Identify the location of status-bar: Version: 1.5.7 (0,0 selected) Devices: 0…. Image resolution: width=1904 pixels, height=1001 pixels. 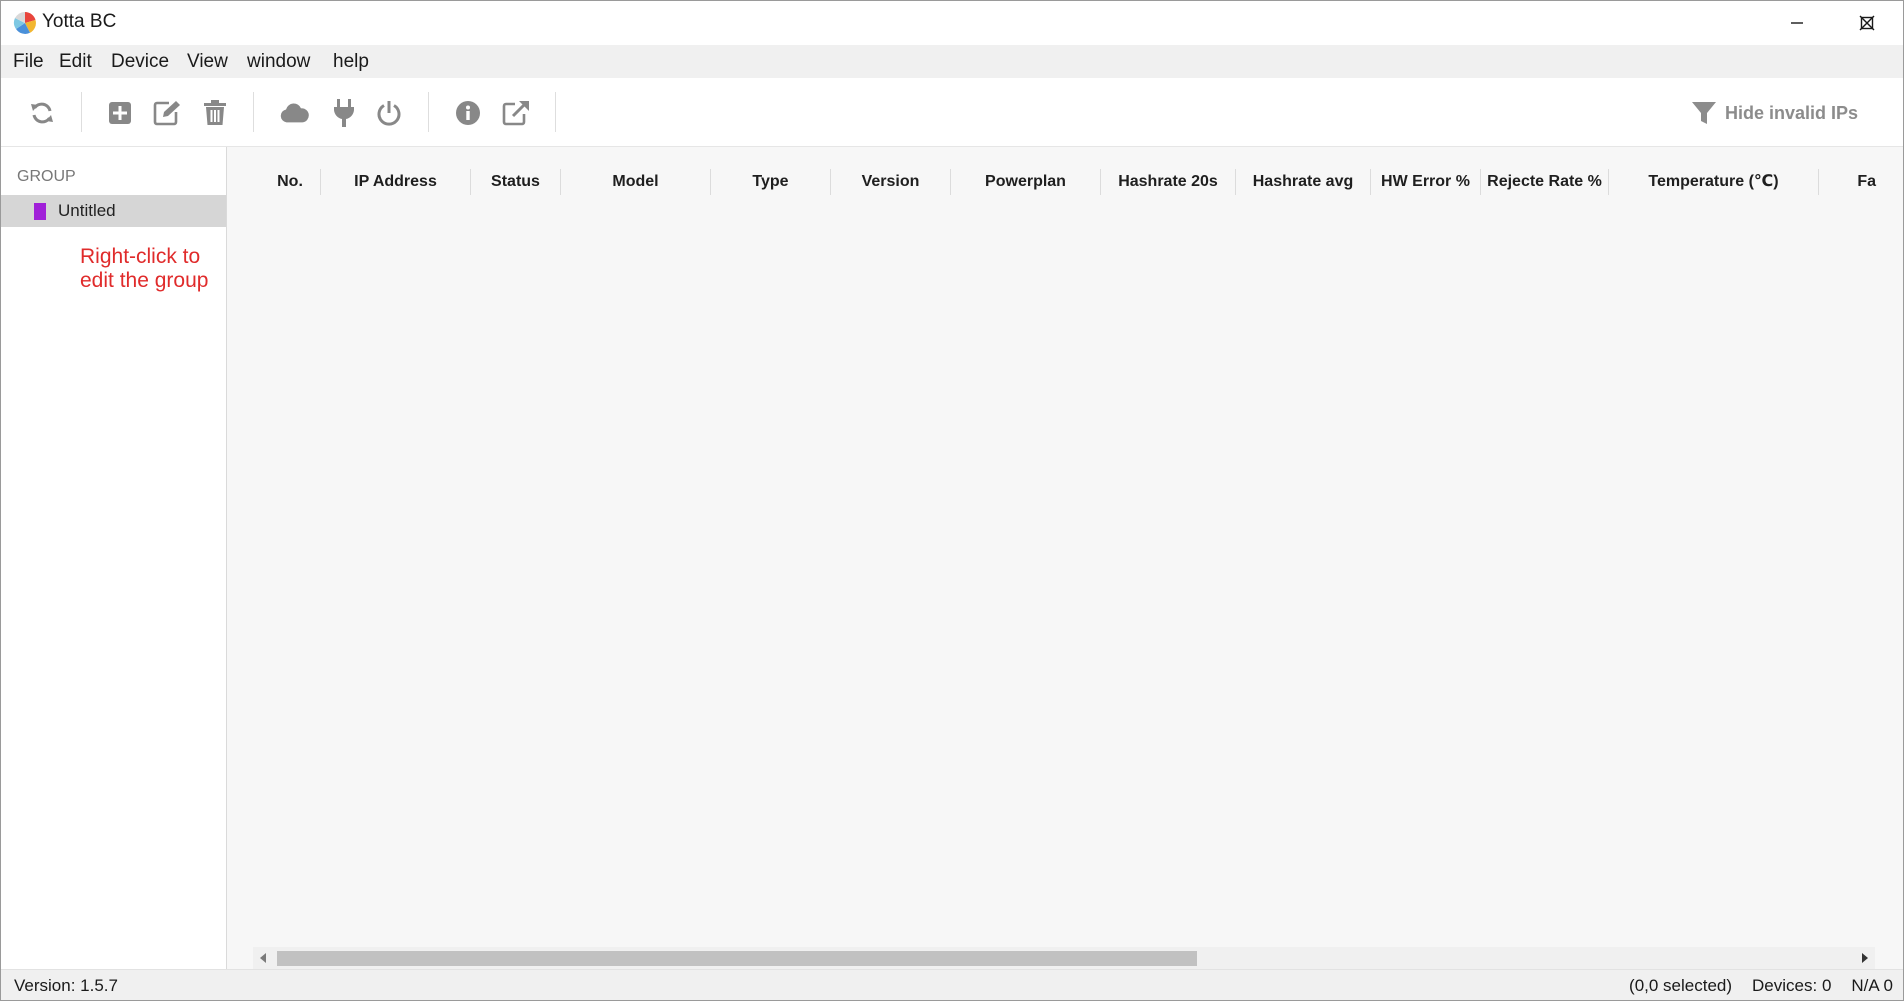
(952, 984).